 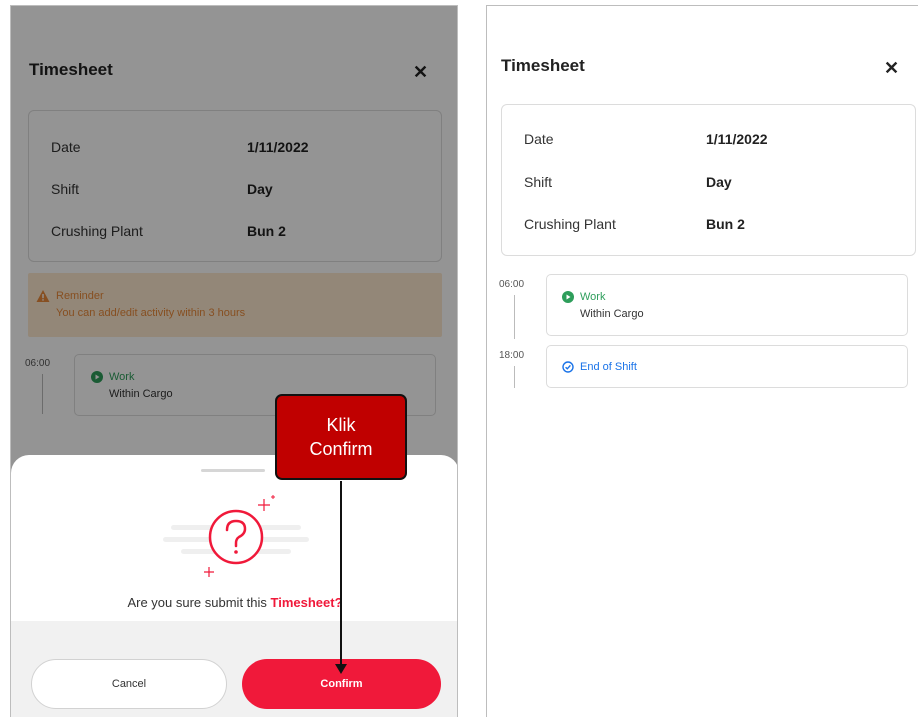 I want to click on question-highlight: Timesheet, so click(x=302, y=602).